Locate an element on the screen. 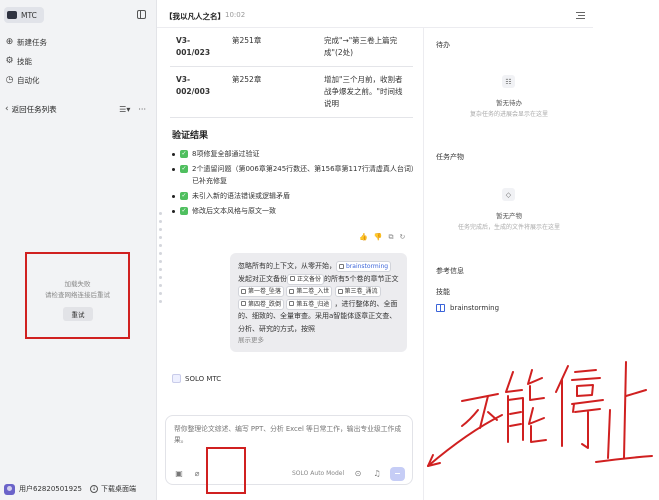  sidebar-collapse-icon is located at coordinates (141, 14).